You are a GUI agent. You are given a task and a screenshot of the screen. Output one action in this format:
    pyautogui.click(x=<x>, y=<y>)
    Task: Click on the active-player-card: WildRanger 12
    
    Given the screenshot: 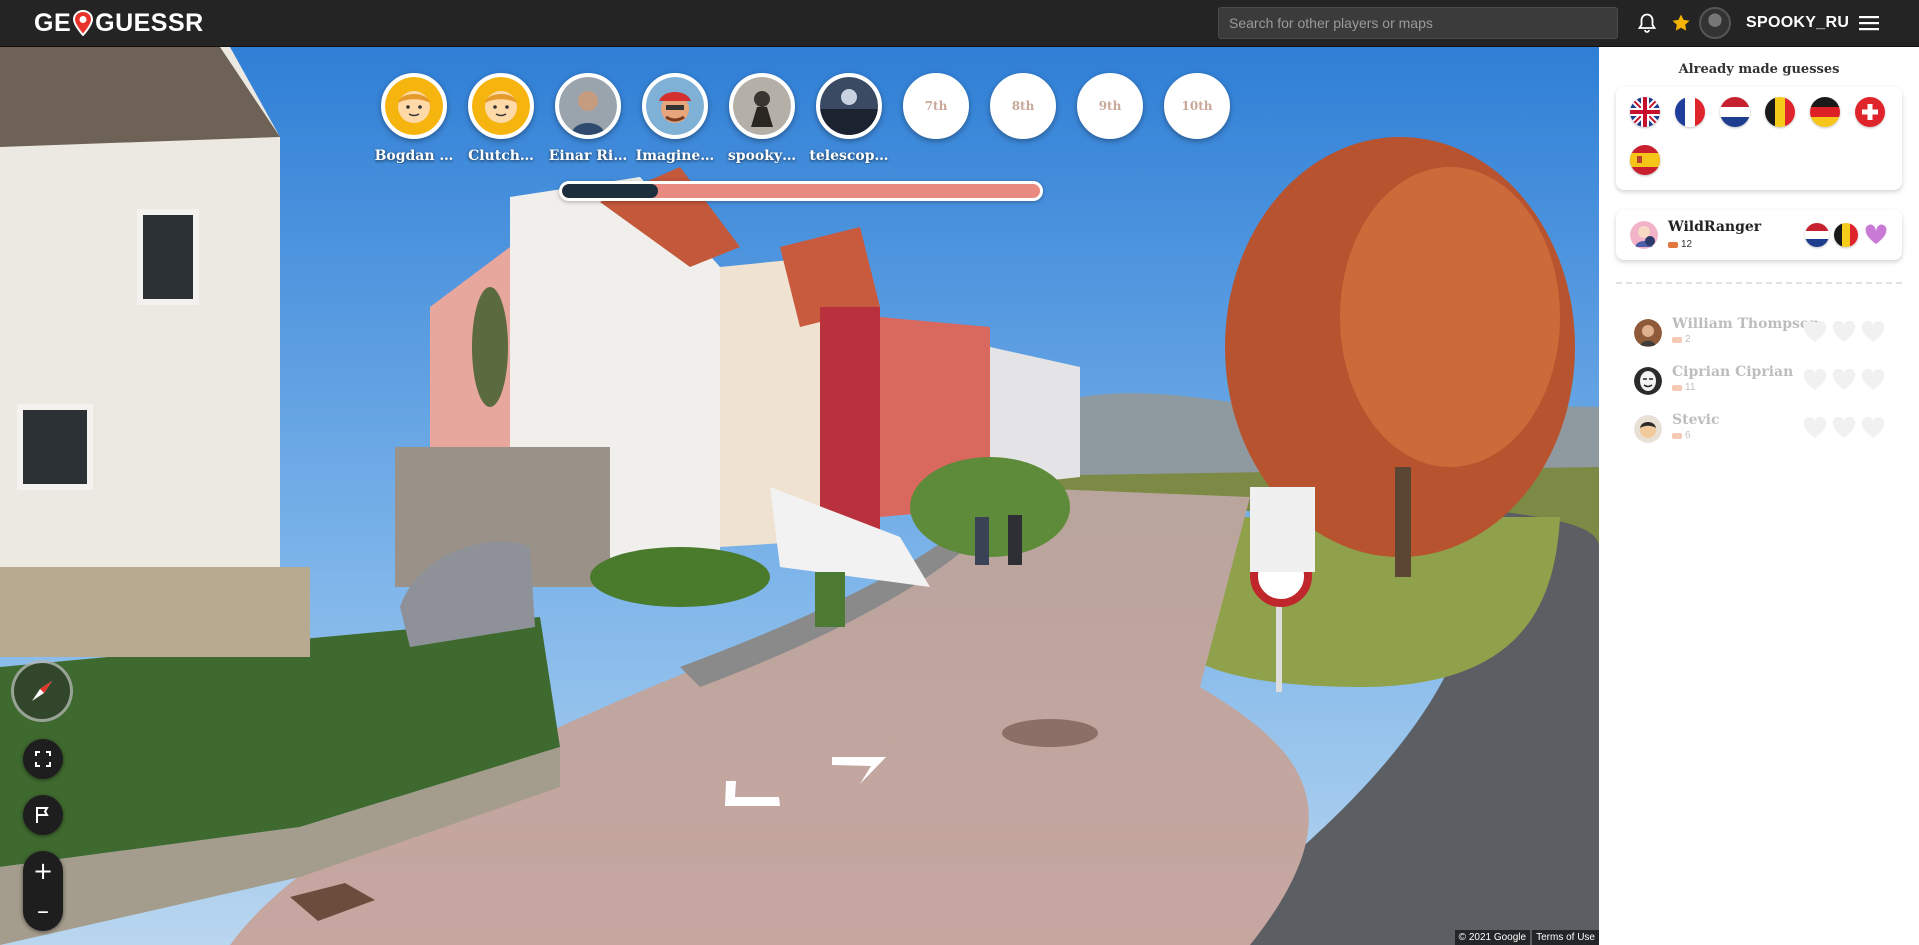 What is the action you would take?
    pyautogui.click(x=1759, y=235)
    